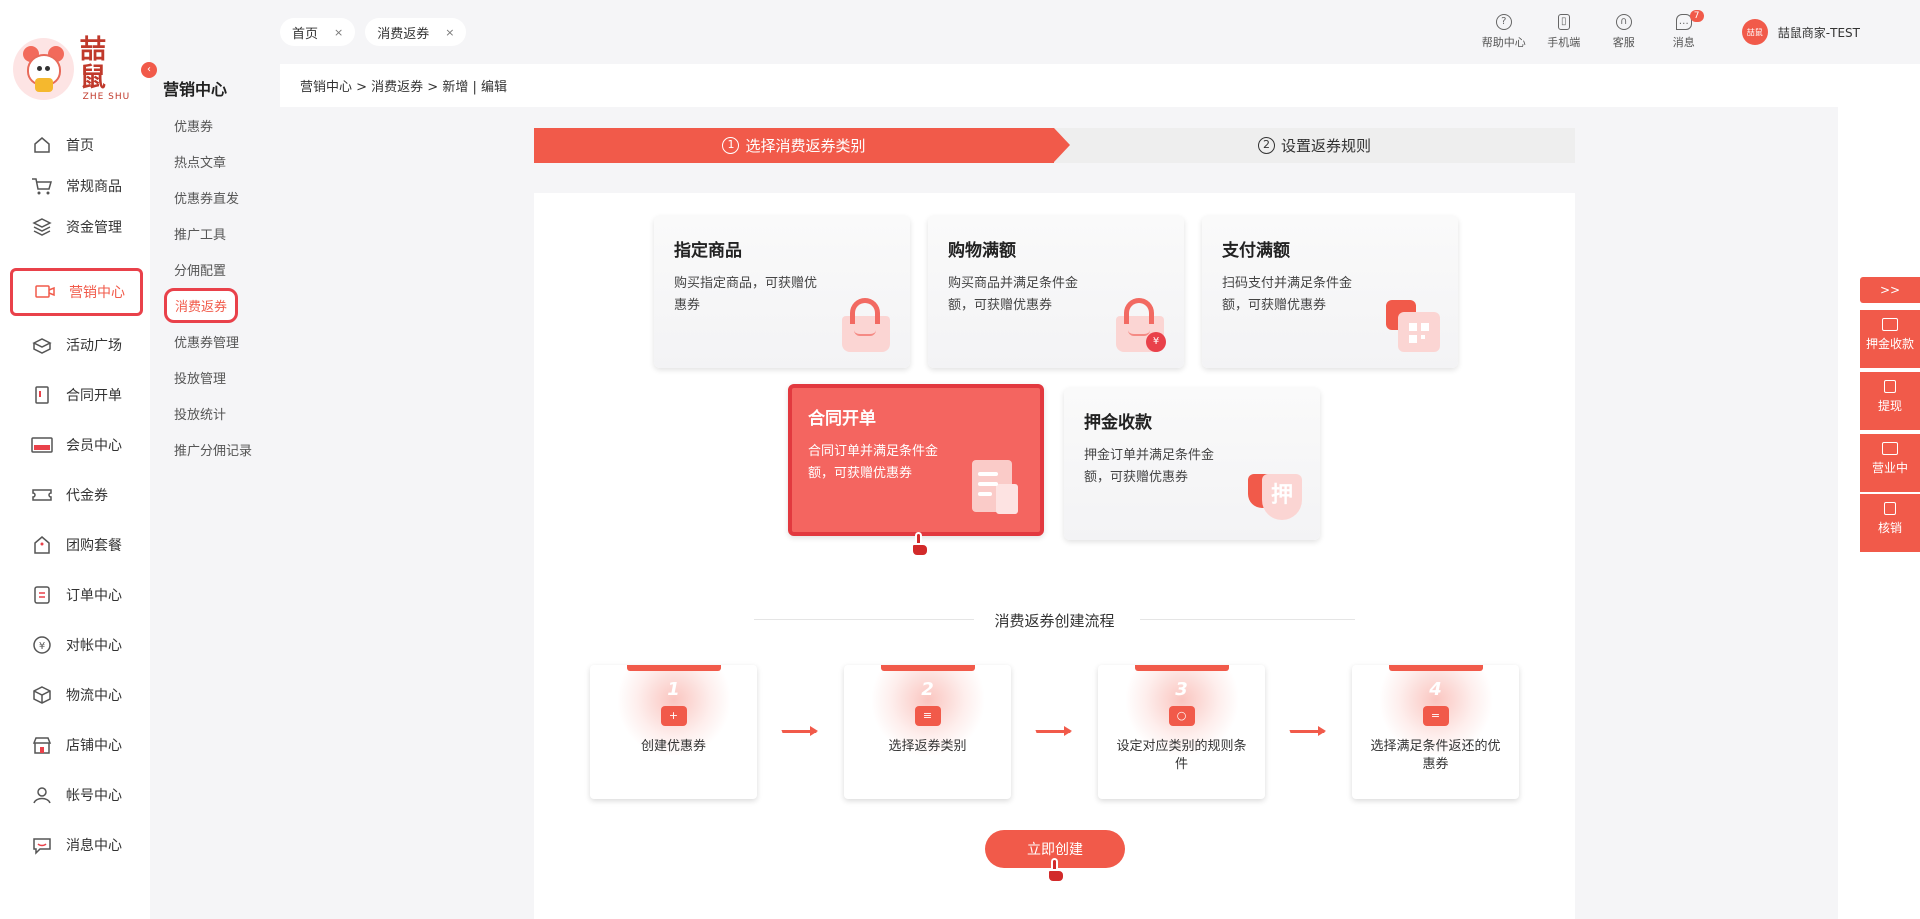 Image resolution: width=1920 pixels, height=919 pixels. Describe the element at coordinates (1192, 464) in the screenshot. I see `category-card-deposit-collection: 押金收款 押金订单并满足条件金额，可获赠优惠券 押` at that location.